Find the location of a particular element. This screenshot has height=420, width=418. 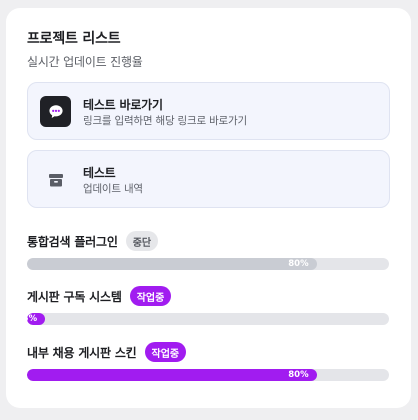

progress-bar-board-subscription: 5% is located at coordinates (208, 319).